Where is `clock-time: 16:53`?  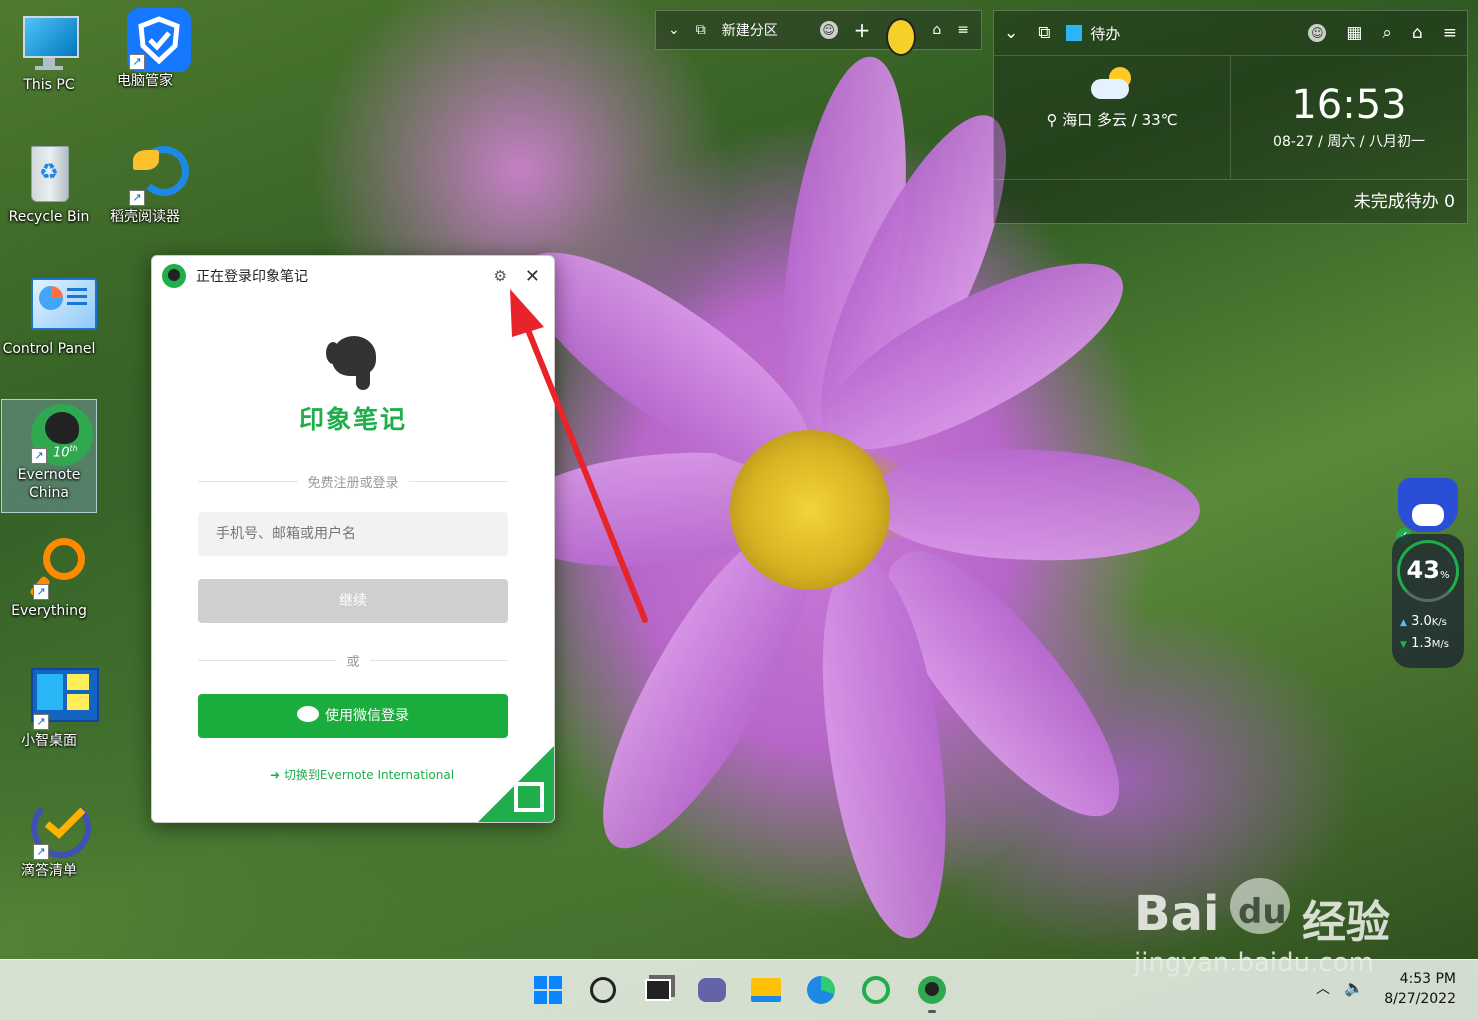 clock-time: 16:53 is located at coordinates (1349, 105).